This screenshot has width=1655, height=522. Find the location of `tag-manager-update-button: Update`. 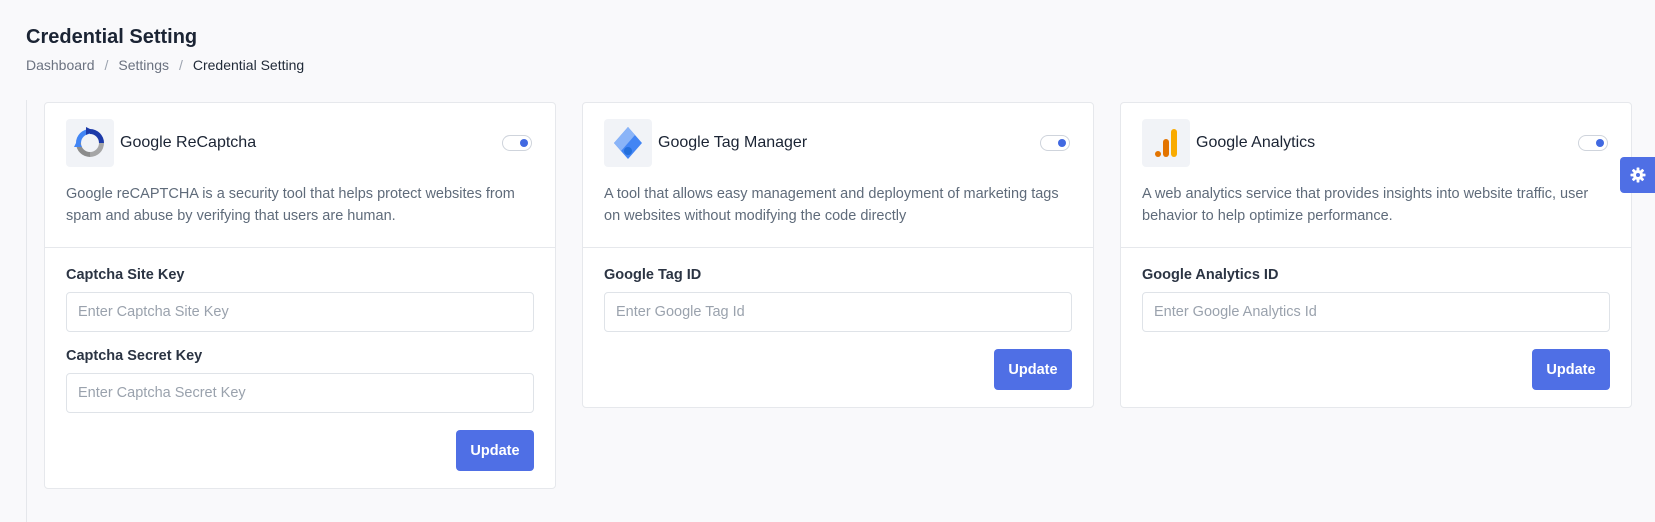

tag-manager-update-button: Update is located at coordinates (1033, 369).